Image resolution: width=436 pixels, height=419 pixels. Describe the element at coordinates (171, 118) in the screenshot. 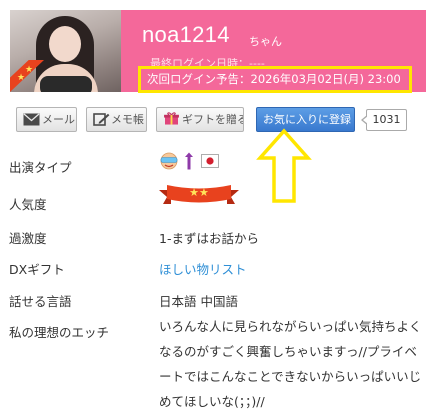

I see `gift-box-icon` at that location.